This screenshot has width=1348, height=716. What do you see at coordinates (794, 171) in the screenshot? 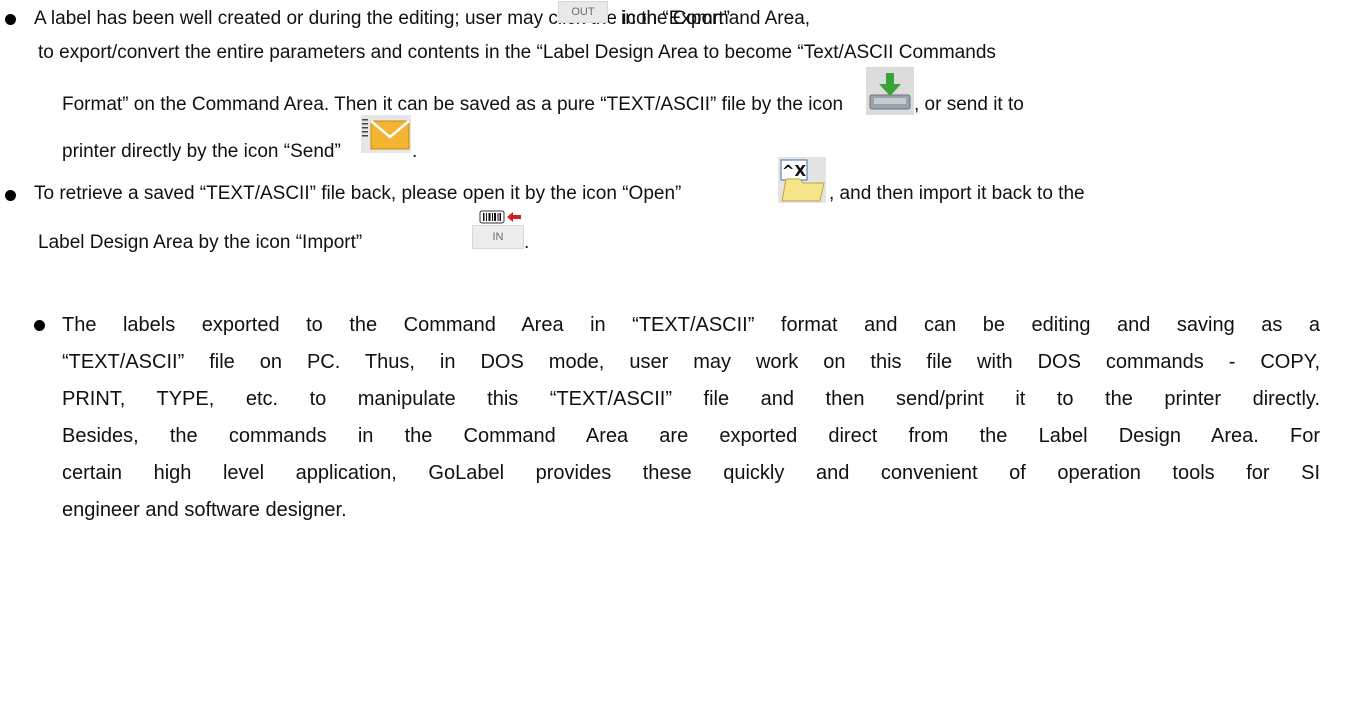
I see `svg-text: ^X` at bounding box center [794, 171].